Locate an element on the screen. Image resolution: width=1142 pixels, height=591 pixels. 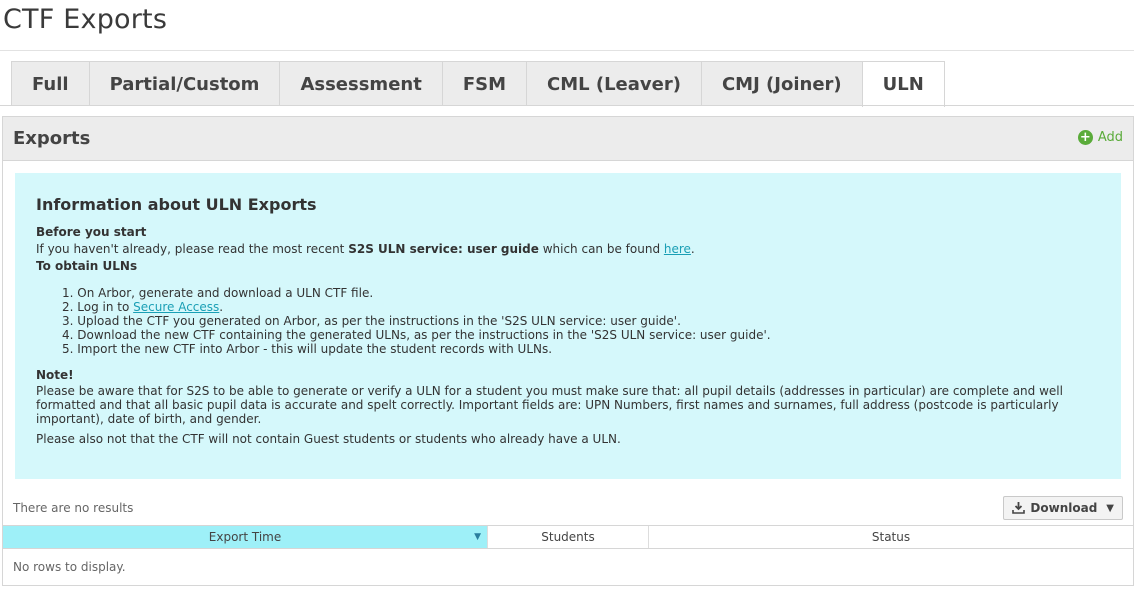
column-export-time-label: Export Time is located at coordinates (245, 537).